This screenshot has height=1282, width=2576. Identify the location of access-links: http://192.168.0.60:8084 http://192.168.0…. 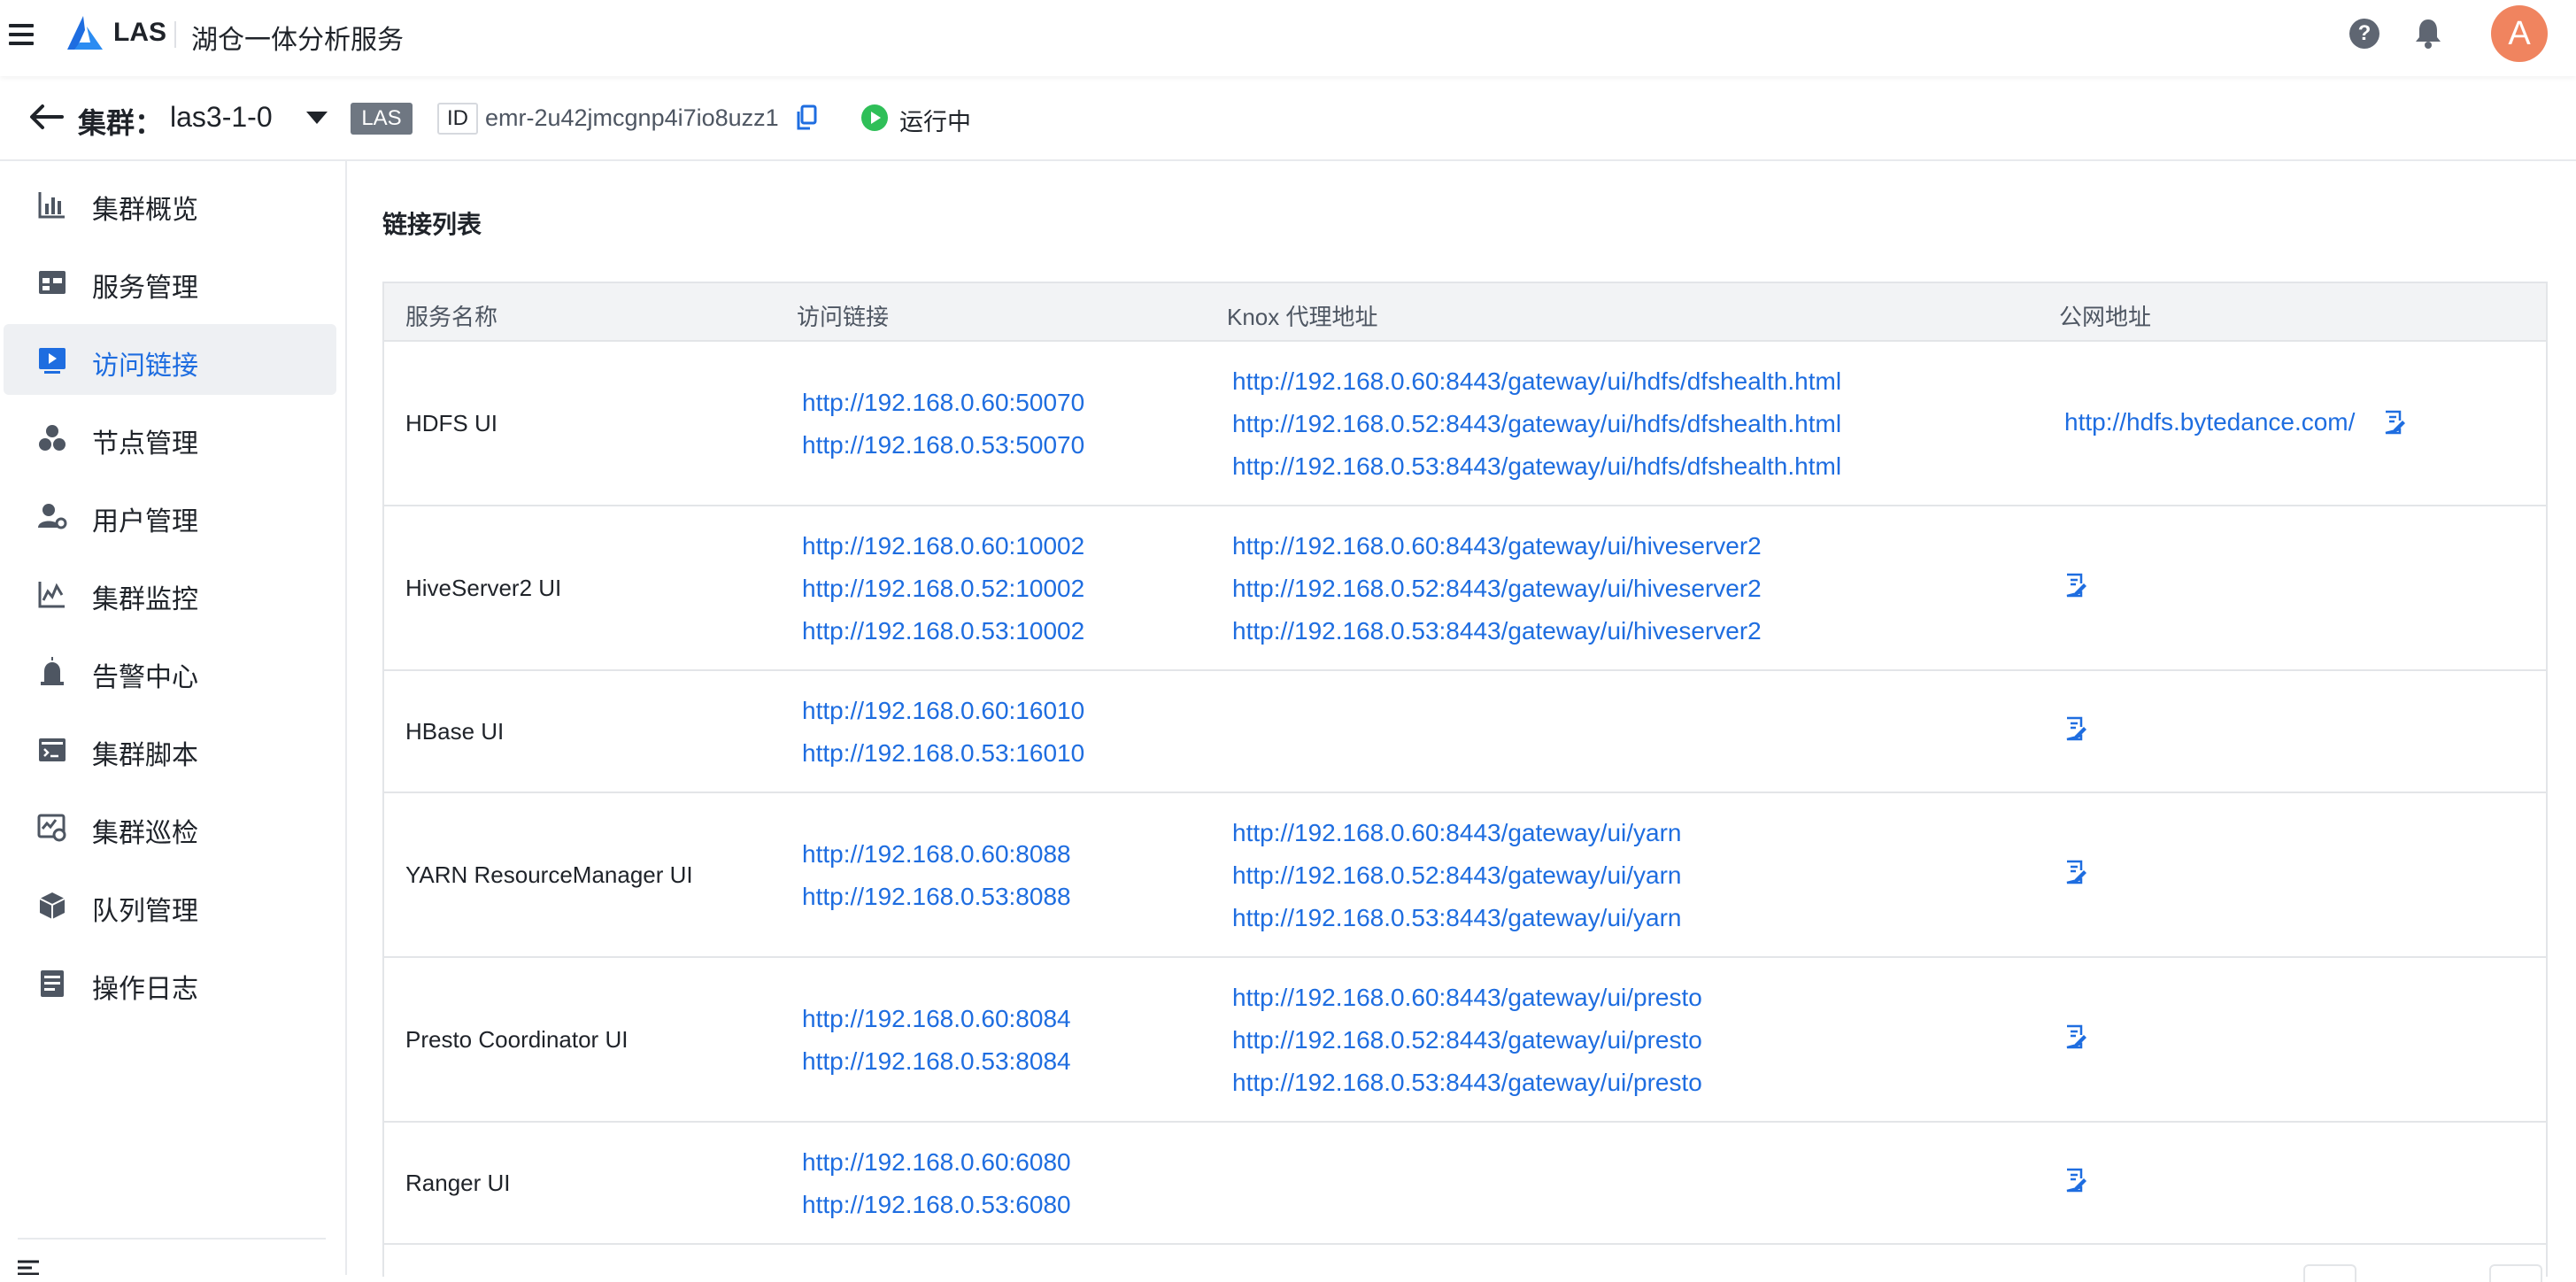
(936, 1040).